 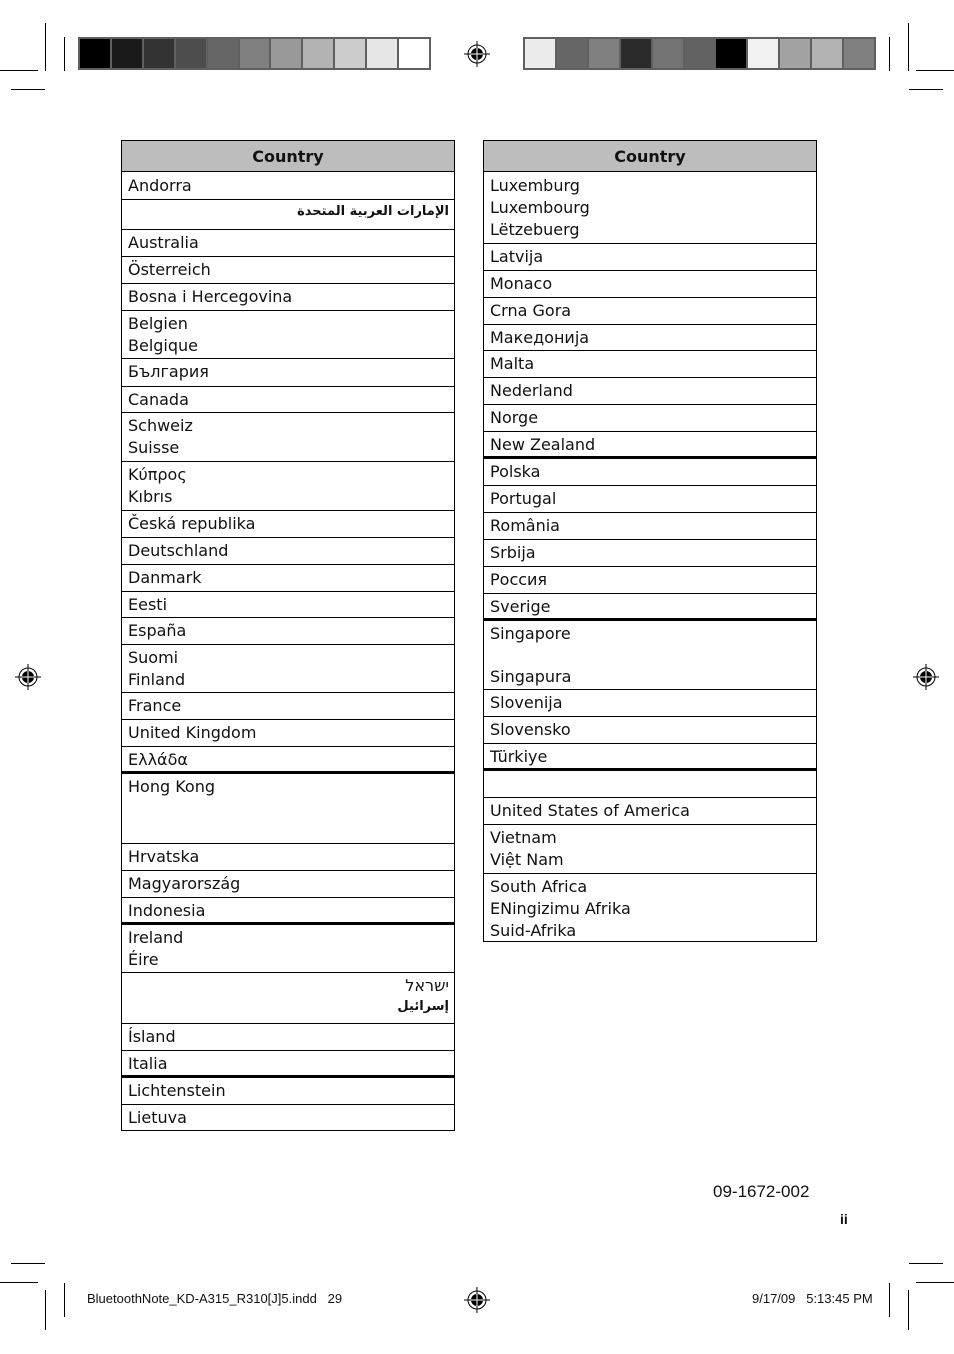 I want to click on table-row: Κύπρος Kıbrıs, so click(x=288, y=486).